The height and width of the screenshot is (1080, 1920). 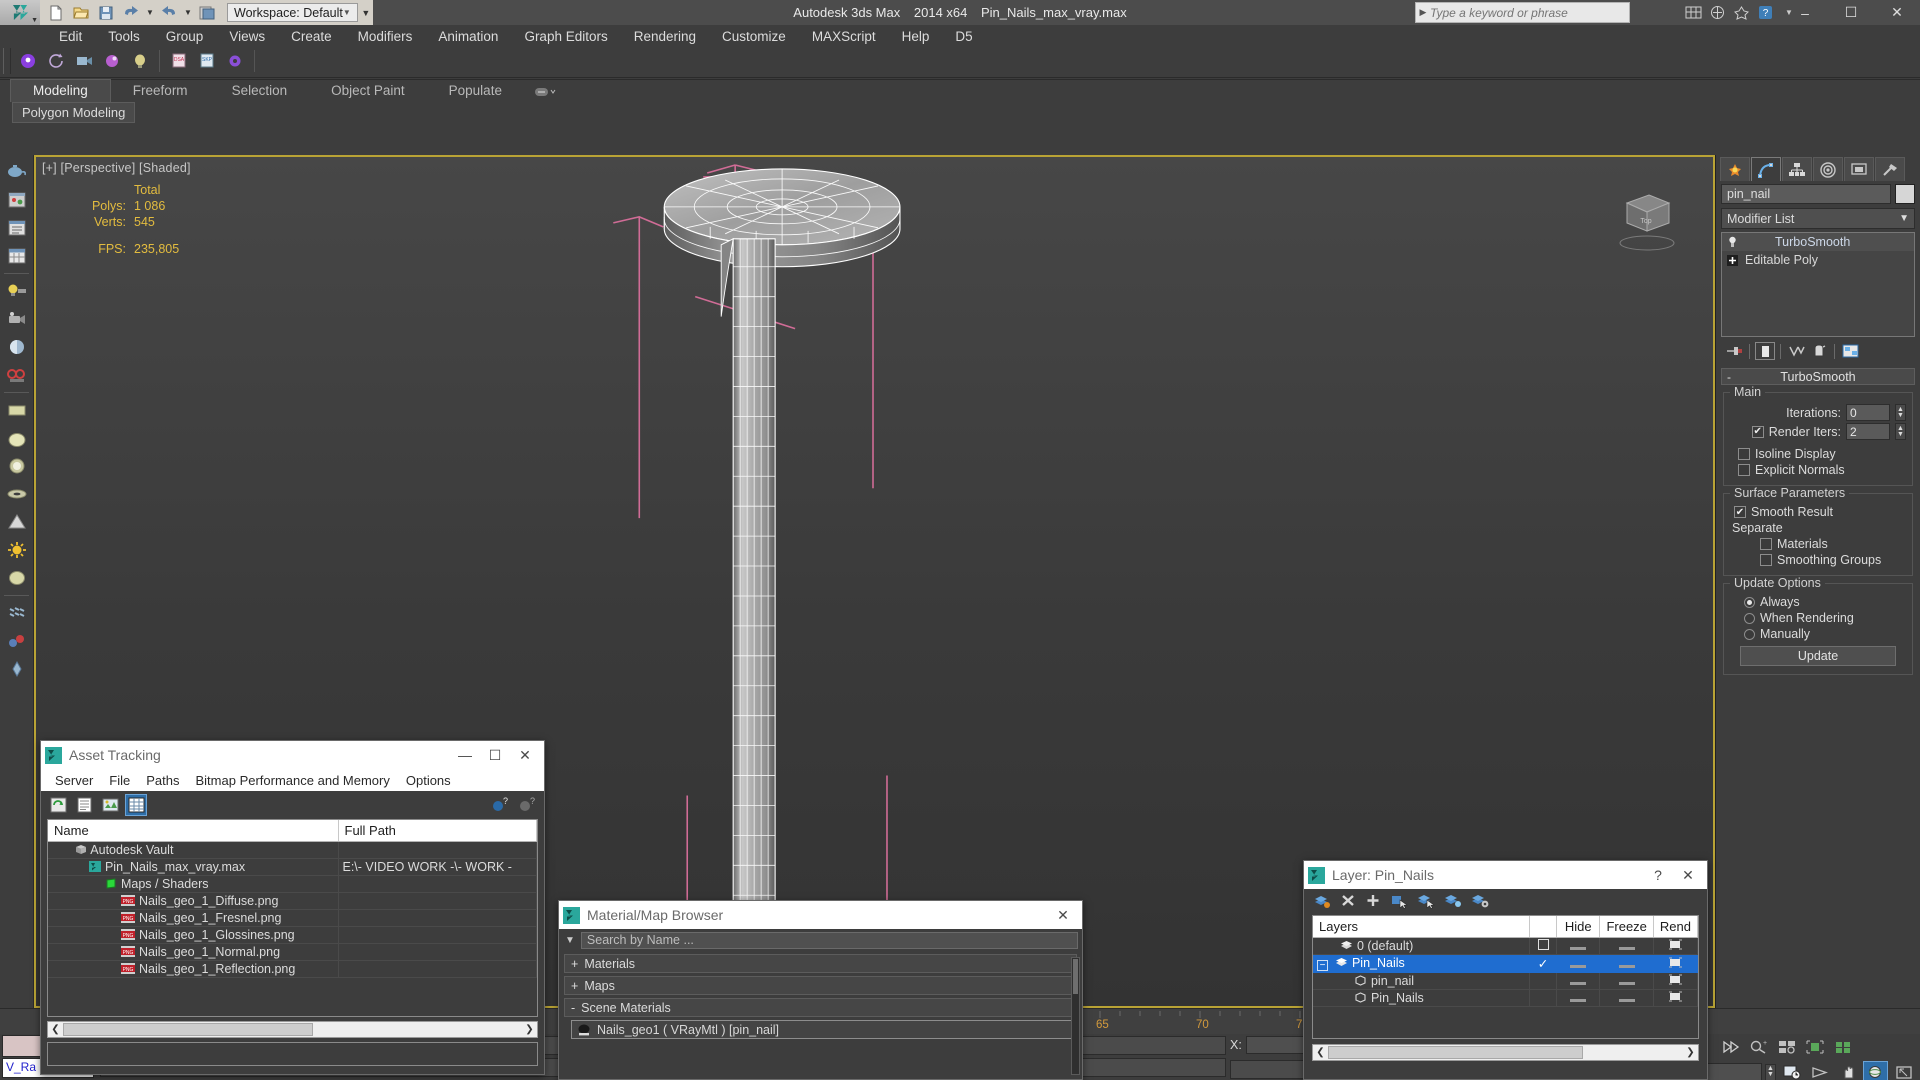 What do you see at coordinates (1505, 998) in the screenshot?
I see `table-row: Pin_Nails` at bounding box center [1505, 998].